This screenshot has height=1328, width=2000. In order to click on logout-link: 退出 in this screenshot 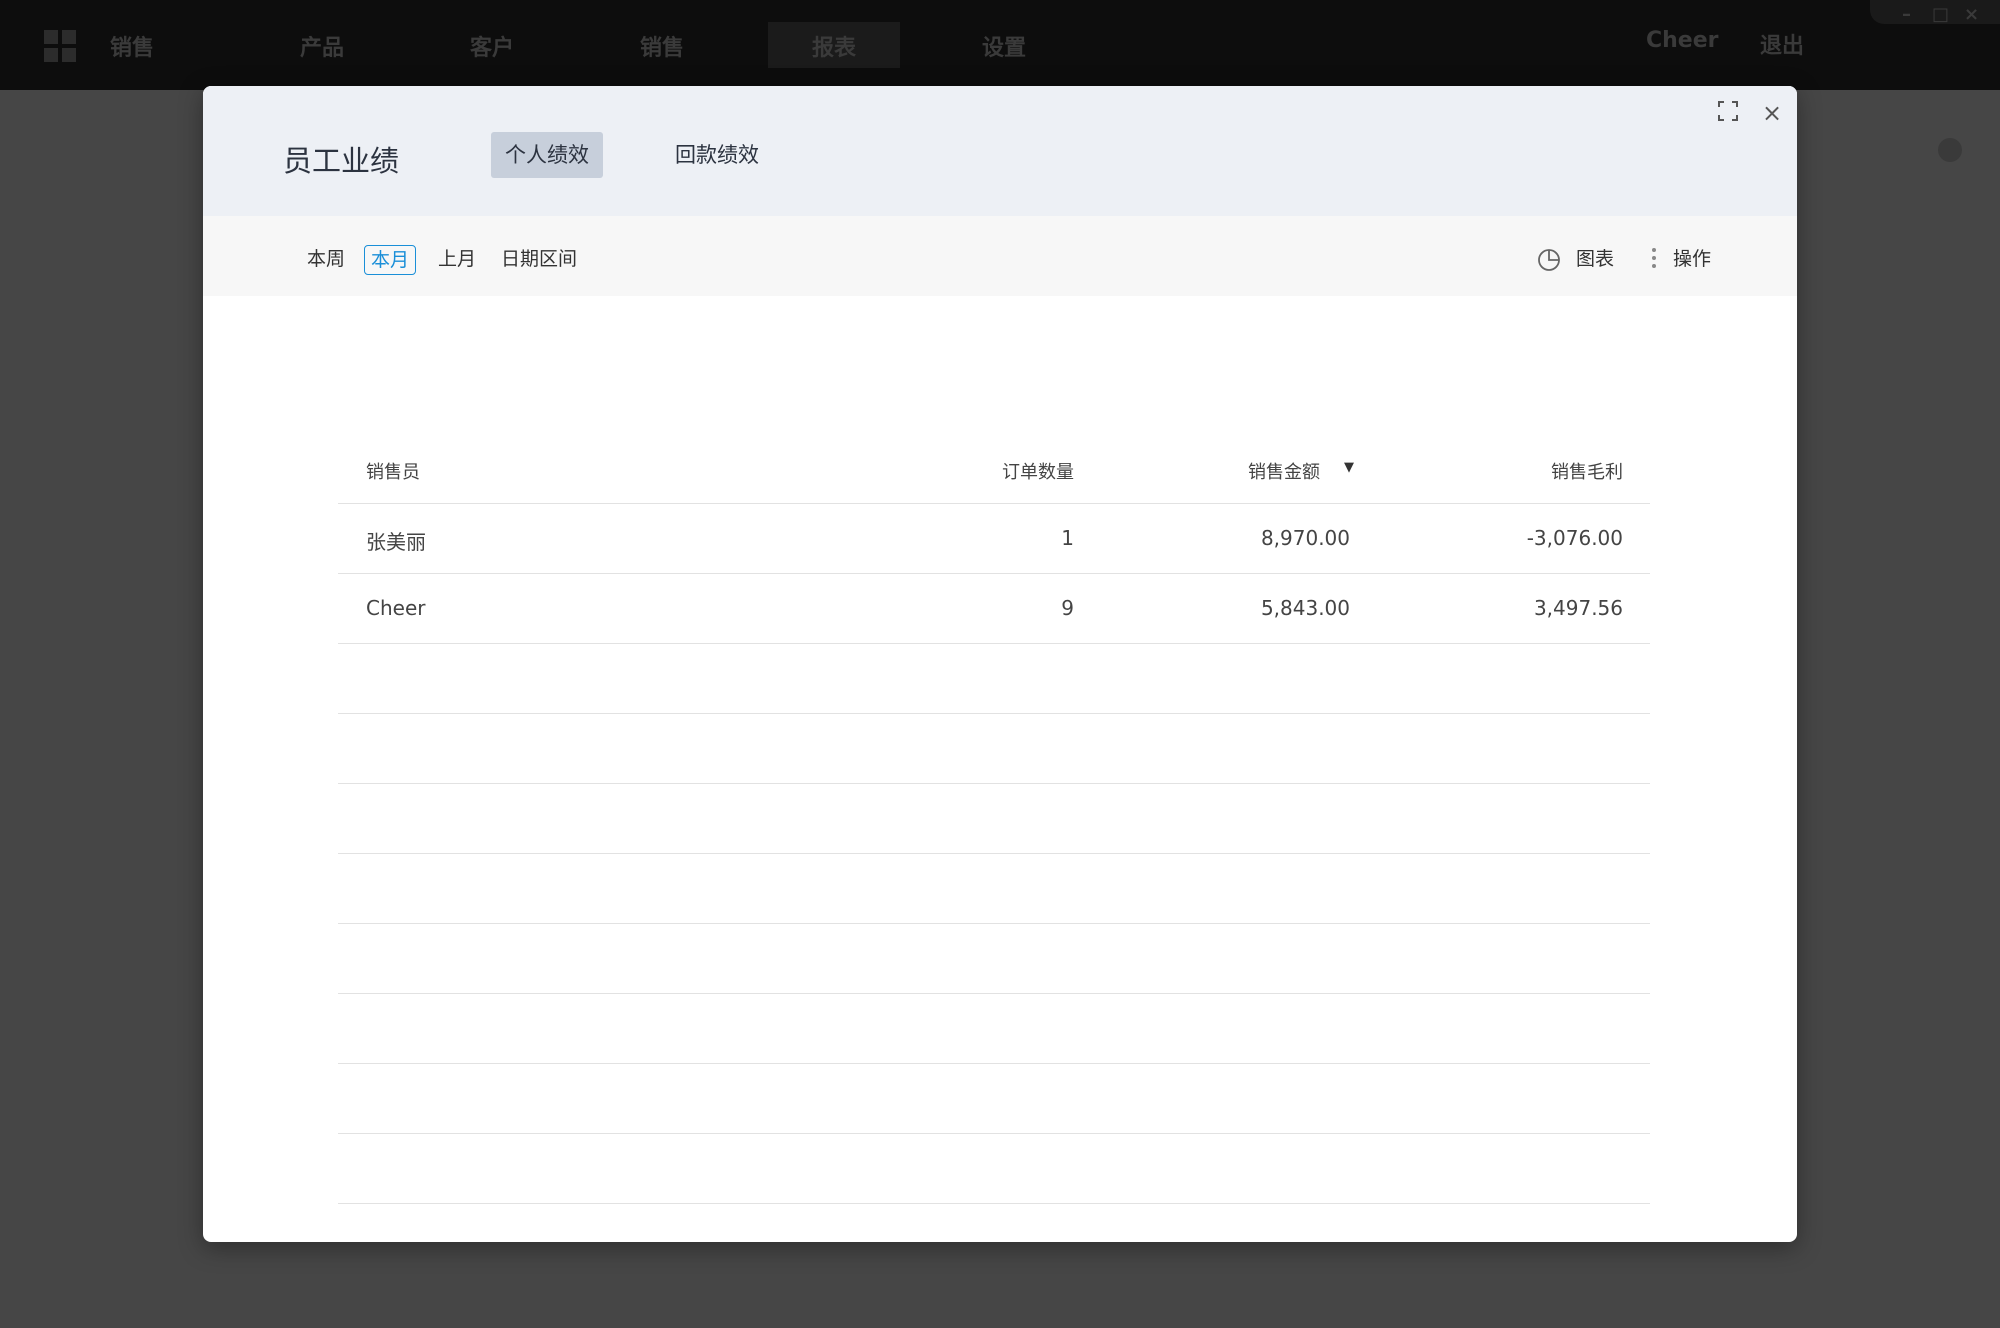, I will do `click(1782, 44)`.